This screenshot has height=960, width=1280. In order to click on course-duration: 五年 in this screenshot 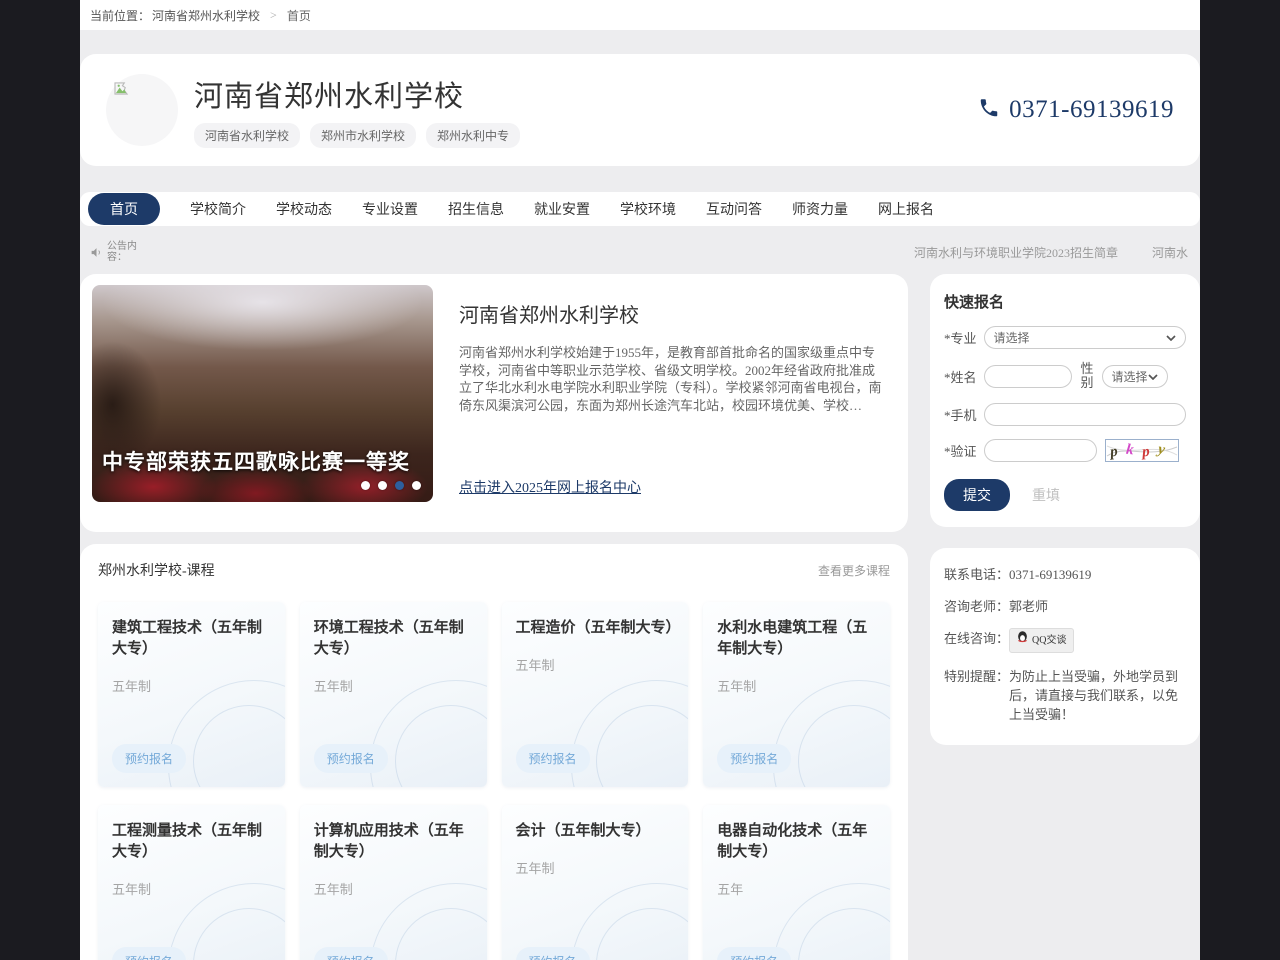, I will do `click(730, 889)`.